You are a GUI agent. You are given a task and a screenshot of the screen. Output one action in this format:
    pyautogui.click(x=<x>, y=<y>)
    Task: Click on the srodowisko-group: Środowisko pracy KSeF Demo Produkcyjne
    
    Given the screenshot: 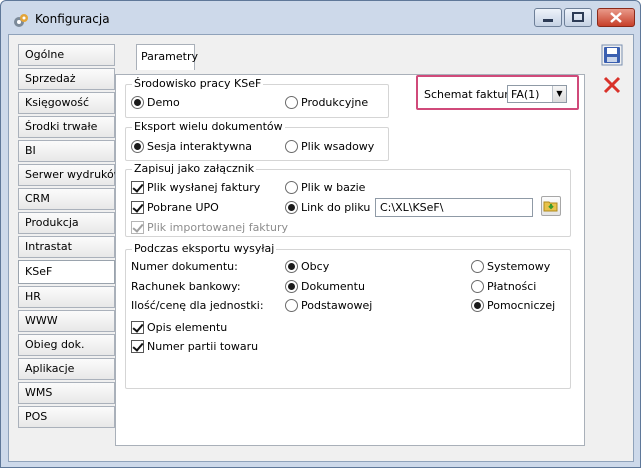 What is the action you would take?
    pyautogui.click(x=257, y=97)
    